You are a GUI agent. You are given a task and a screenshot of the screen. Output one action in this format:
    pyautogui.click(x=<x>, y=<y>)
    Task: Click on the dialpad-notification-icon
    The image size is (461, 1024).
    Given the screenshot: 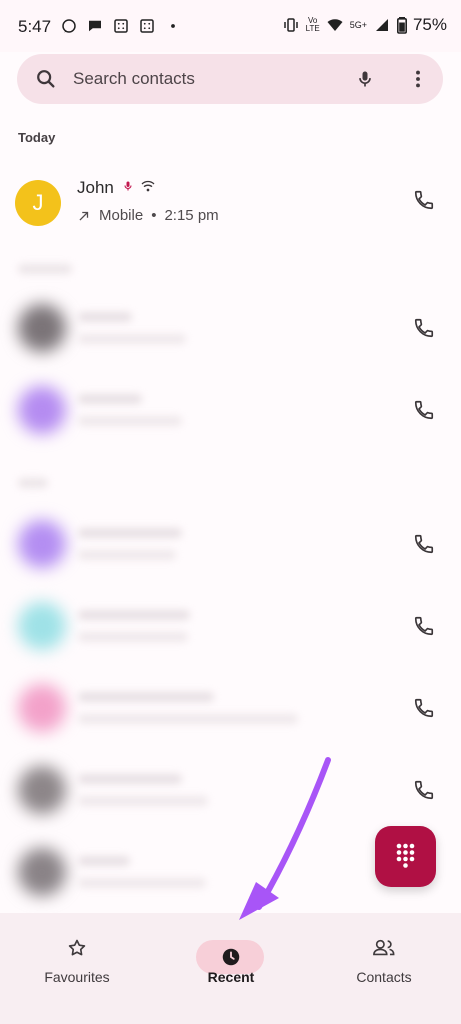 What is the action you would take?
    pyautogui.click(x=121, y=26)
    